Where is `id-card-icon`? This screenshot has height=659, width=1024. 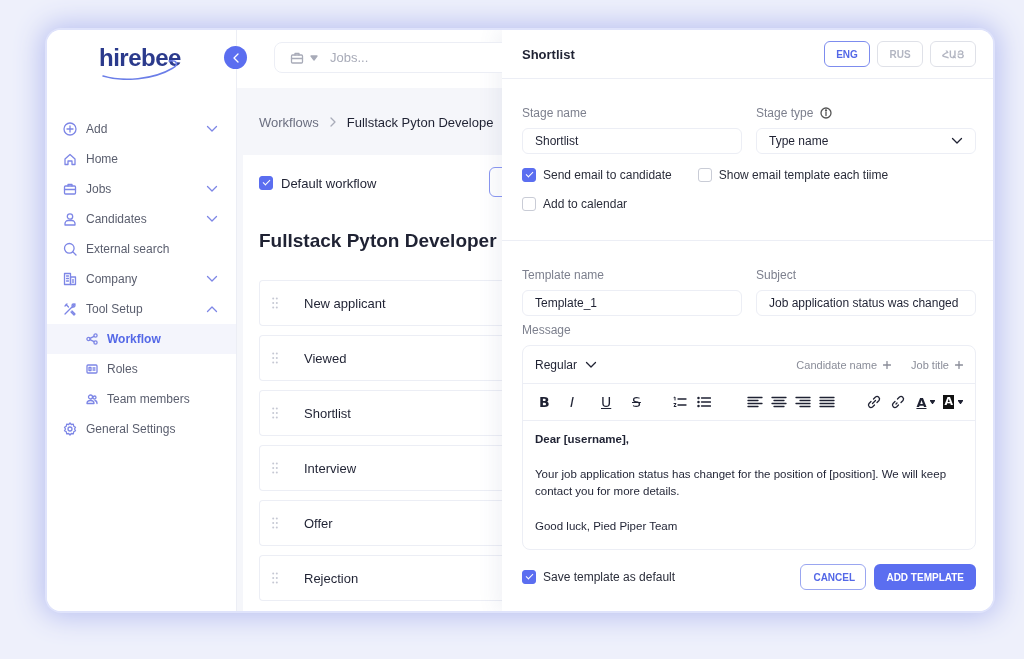
id-card-icon is located at coordinates (92, 369).